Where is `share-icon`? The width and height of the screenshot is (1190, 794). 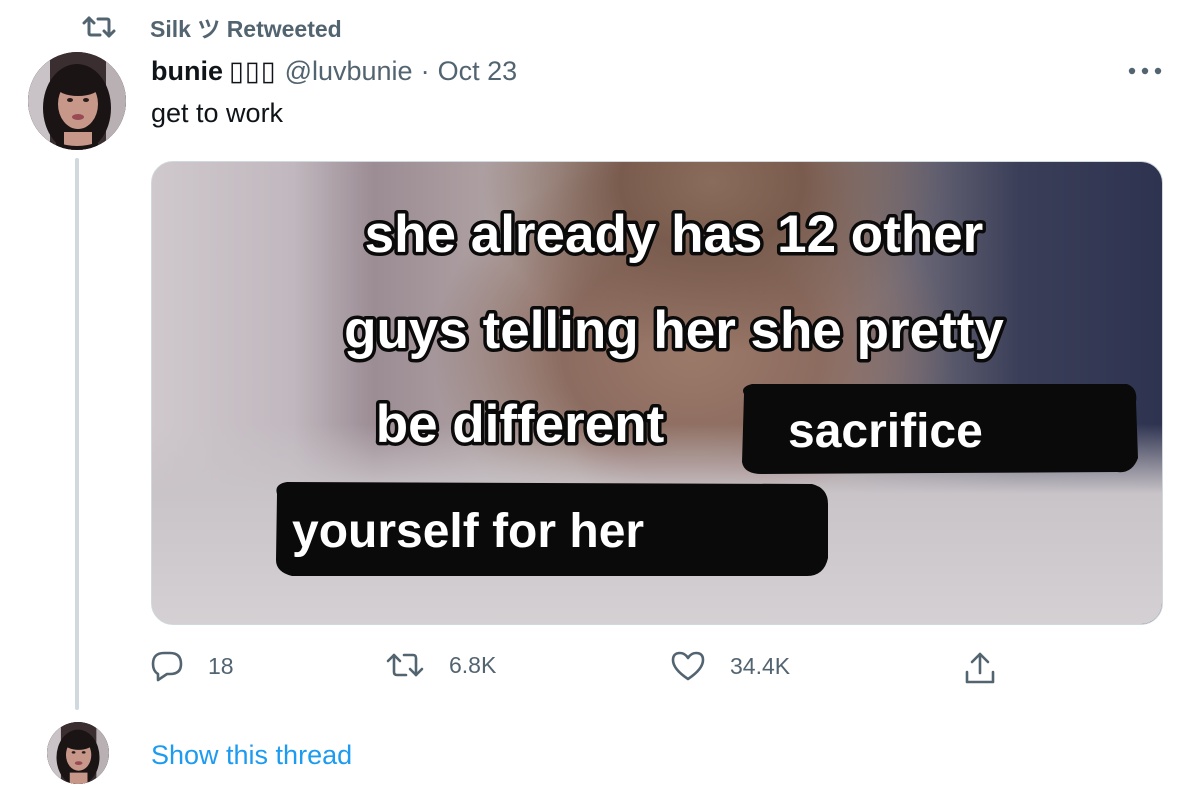 share-icon is located at coordinates (980, 668).